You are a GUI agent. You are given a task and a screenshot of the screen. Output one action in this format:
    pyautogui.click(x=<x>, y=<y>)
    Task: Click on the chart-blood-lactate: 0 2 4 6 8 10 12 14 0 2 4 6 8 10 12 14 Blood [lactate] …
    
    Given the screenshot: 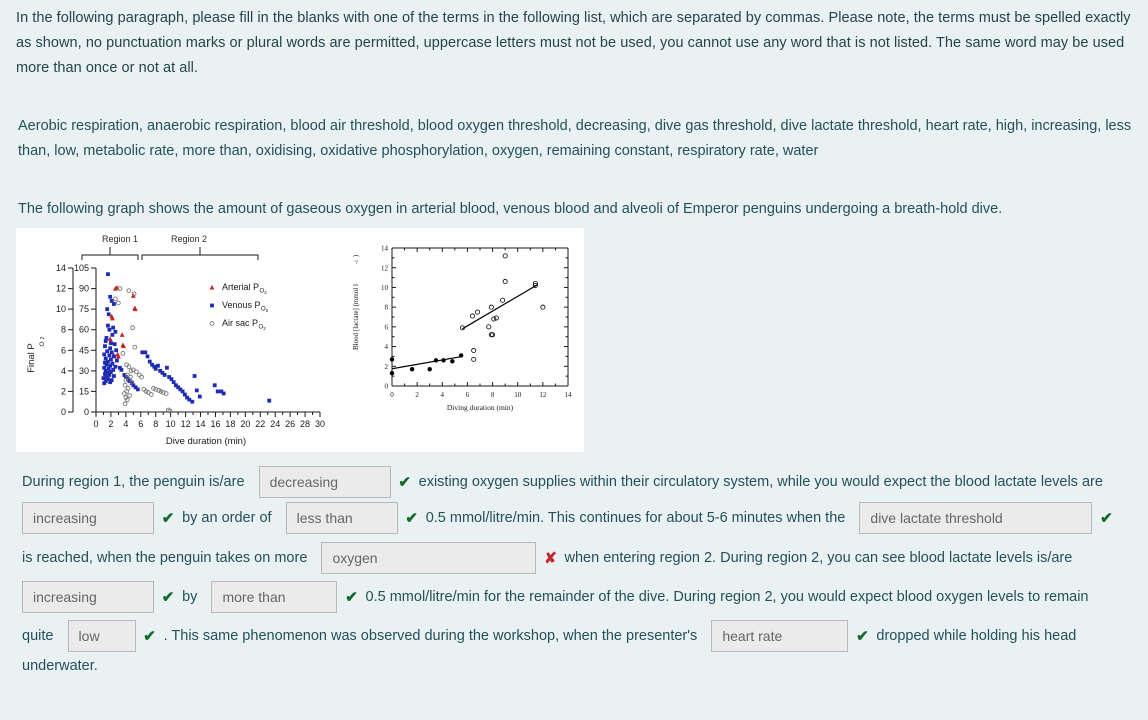 What is the action you would take?
    pyautogui.click(x=462, y=328)
    